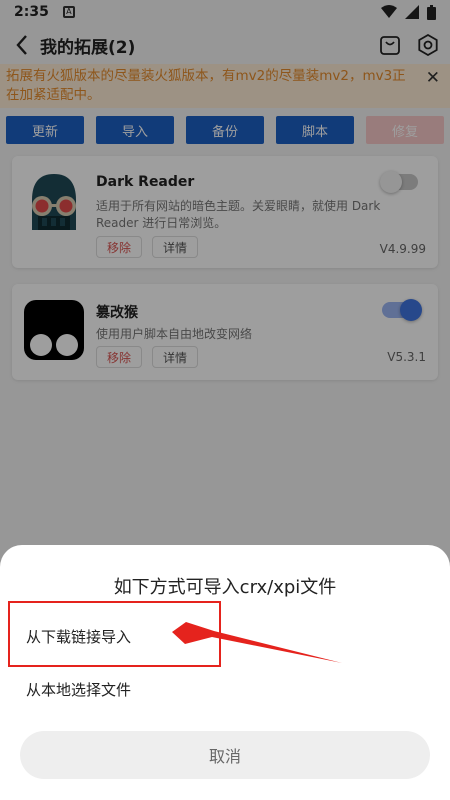  I want to click on import-local-file-option: 从本地选择文件, so click(78, 689).